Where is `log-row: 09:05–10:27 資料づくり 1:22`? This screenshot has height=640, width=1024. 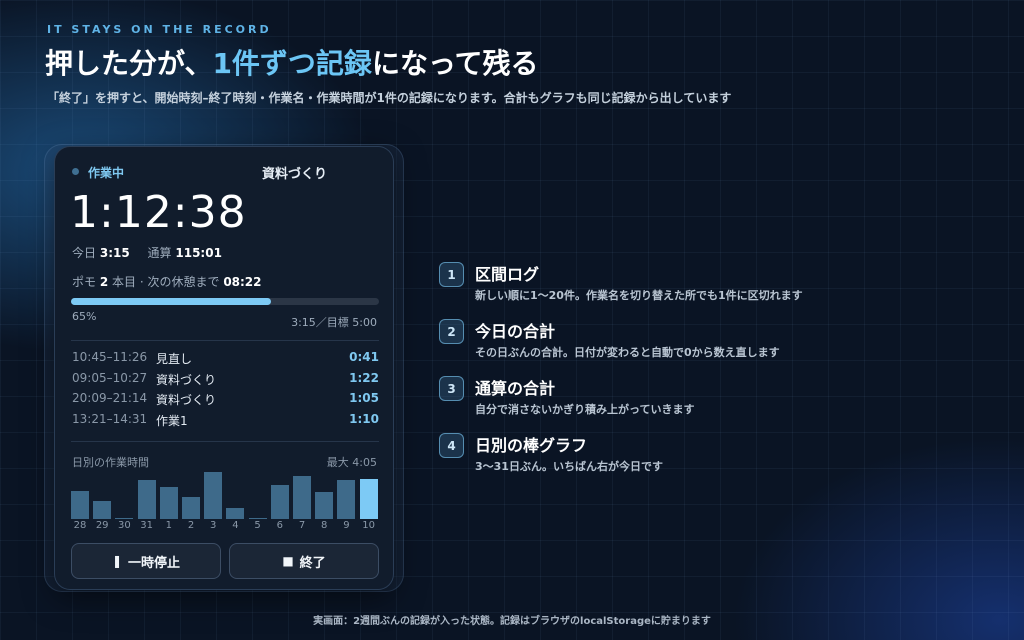 log-row: 09:05–10:27 資料づくり 1:22 is located at coordinates (225, 380).